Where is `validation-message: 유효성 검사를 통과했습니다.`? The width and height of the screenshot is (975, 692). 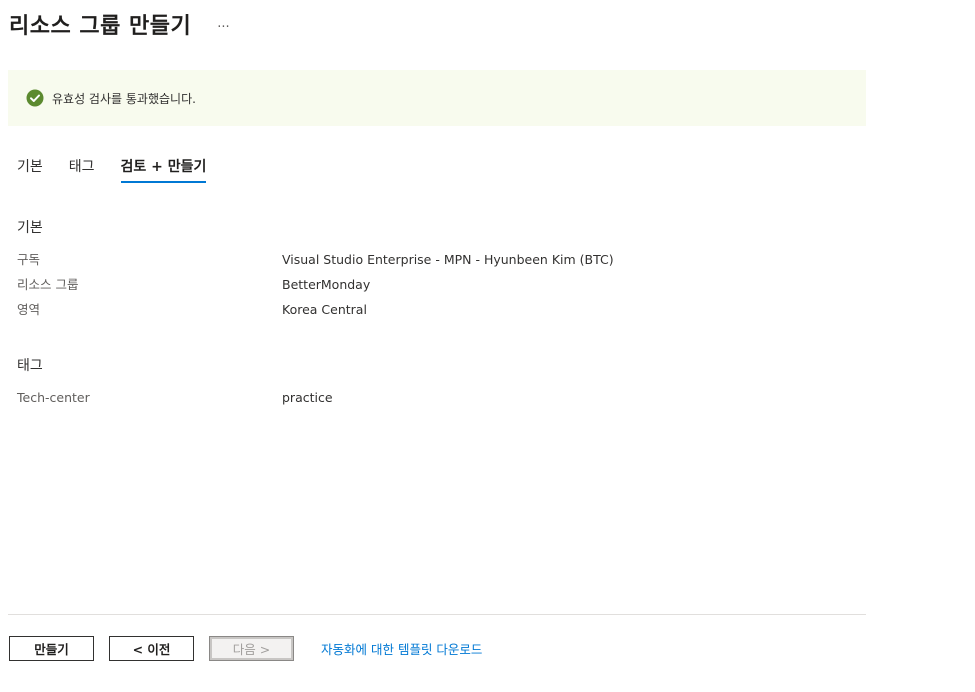 validation-message: 유효성 검사를 통과했습니다. is located at coordinates (124, 98).